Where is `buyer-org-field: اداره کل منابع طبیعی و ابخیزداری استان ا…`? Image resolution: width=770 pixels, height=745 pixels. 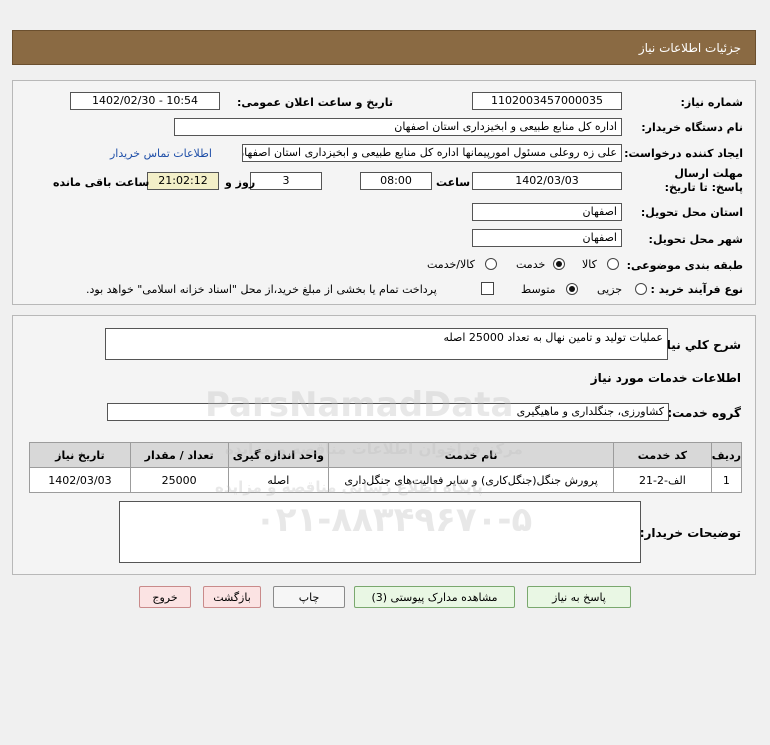 buyer-org-field: اداره کل منابع طبیعی و ابخیزداری استان ا… is located at coordinates (398, 127).